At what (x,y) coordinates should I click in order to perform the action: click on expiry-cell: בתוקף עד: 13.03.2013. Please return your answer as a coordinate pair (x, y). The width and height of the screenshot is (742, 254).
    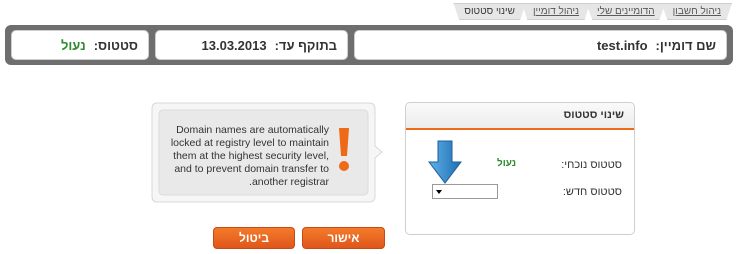
    Looking at the image, I should click on (251, 45).